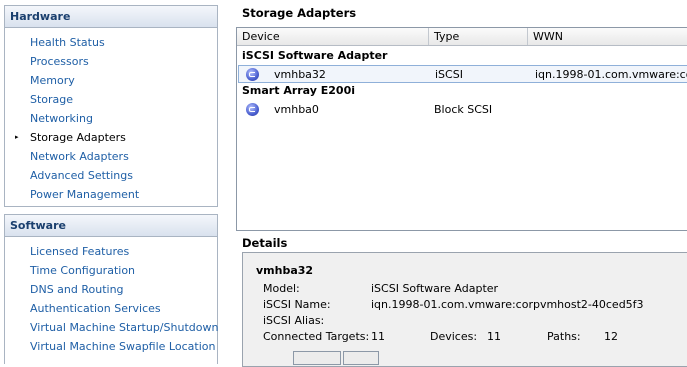 The height and width of the screenshot is (367, 687). Describe the element at coordinates (564, 336) in the screenshot. I see `paths-label: Paths:` at that location.